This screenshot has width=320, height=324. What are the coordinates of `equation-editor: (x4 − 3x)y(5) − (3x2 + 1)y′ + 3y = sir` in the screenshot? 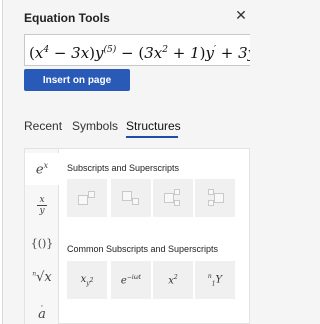 It's located at (137, 50).